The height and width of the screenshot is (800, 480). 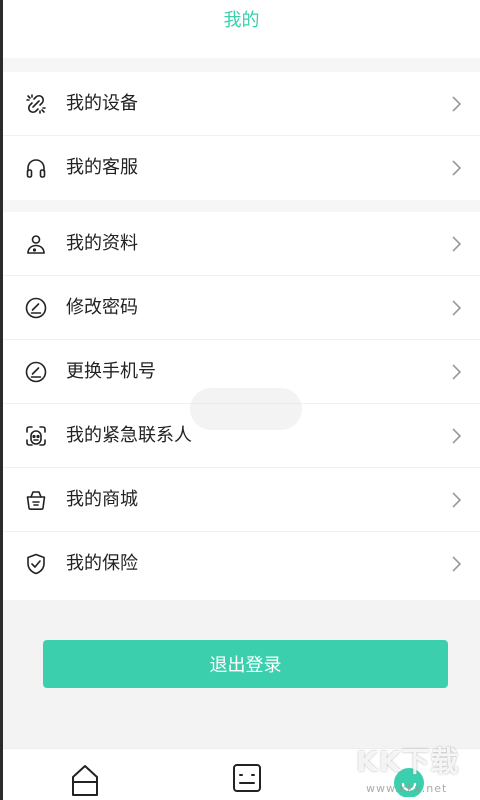 What do you see at coordinates (241, 500) in the screenshot?
I see `menu-item-my-mall: 我的商城` at bounding box center [241, 500].